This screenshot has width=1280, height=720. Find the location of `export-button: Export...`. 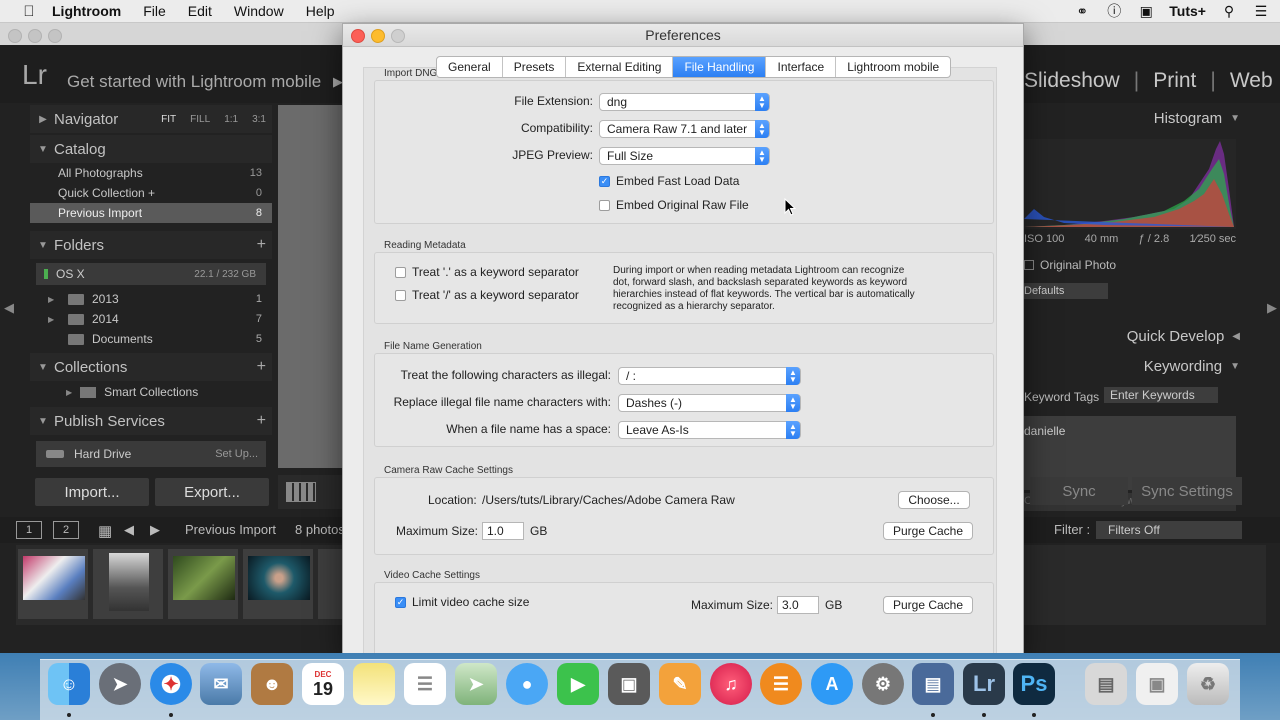

export-button: Export... is located at coordinates (212, 492).